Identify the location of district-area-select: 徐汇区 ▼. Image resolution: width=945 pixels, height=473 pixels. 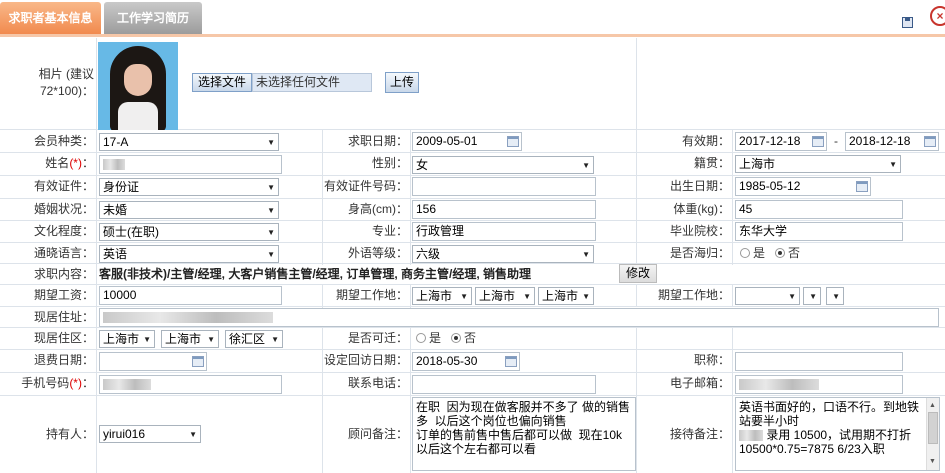
(254, 339).